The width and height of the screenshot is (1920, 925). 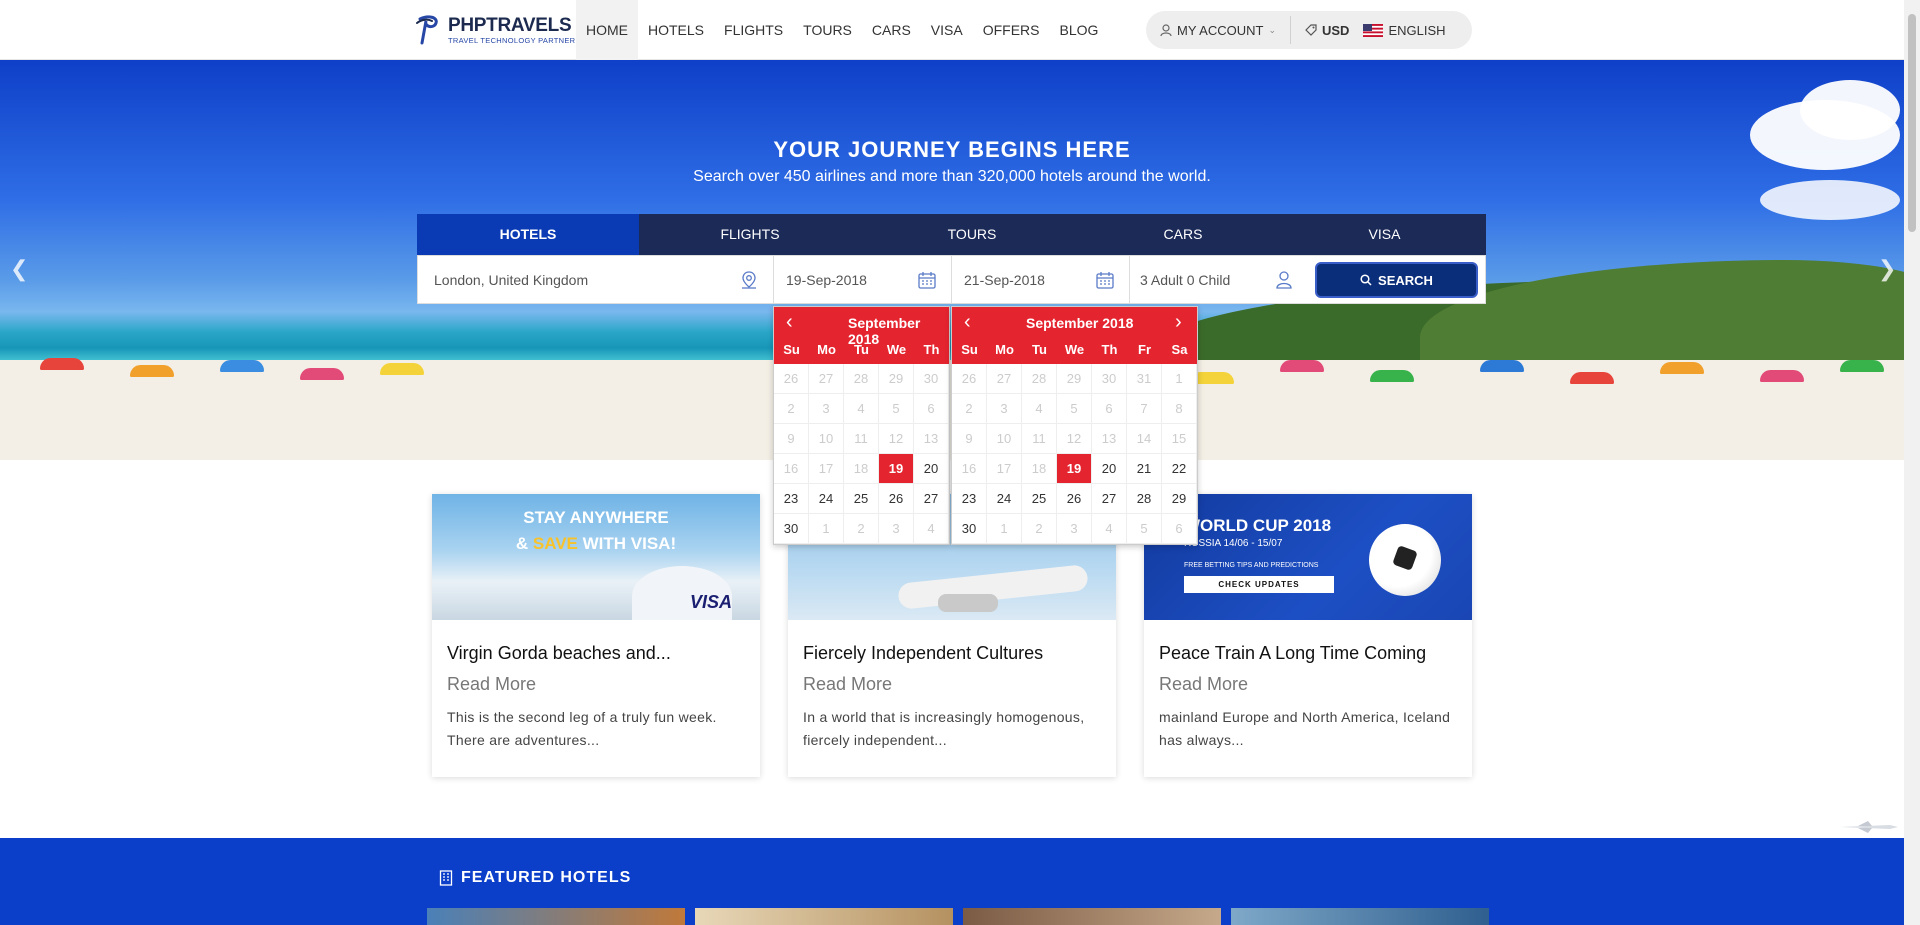 What do you see at coordinates (1109, 439) in the screenshot?
I see `datepicker-day: 13` at bounding box center [1109, 439].